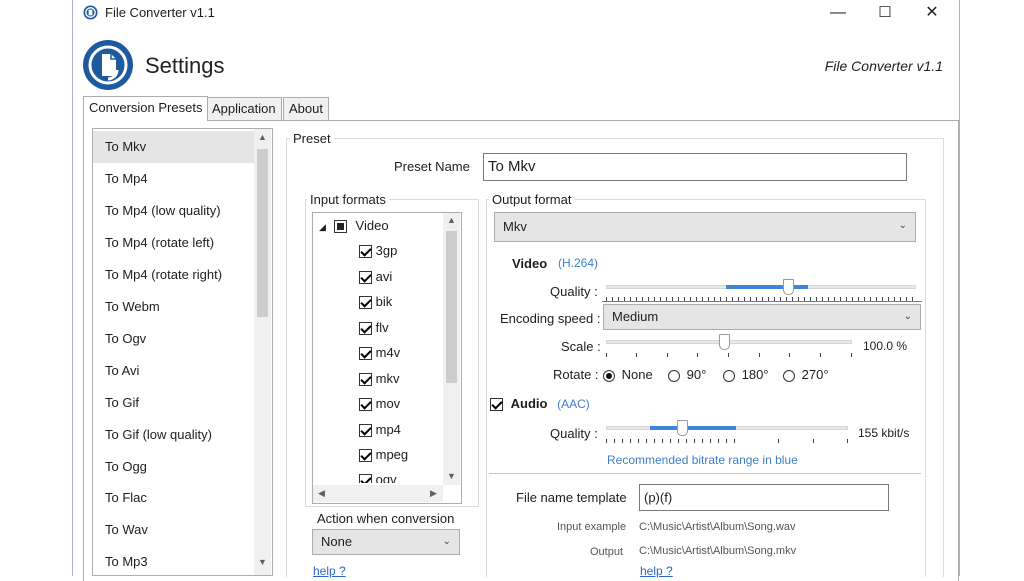 This screenshot has width=1024, height=581. I want to click on rotate-option-90: 90°, so click(687, 375).